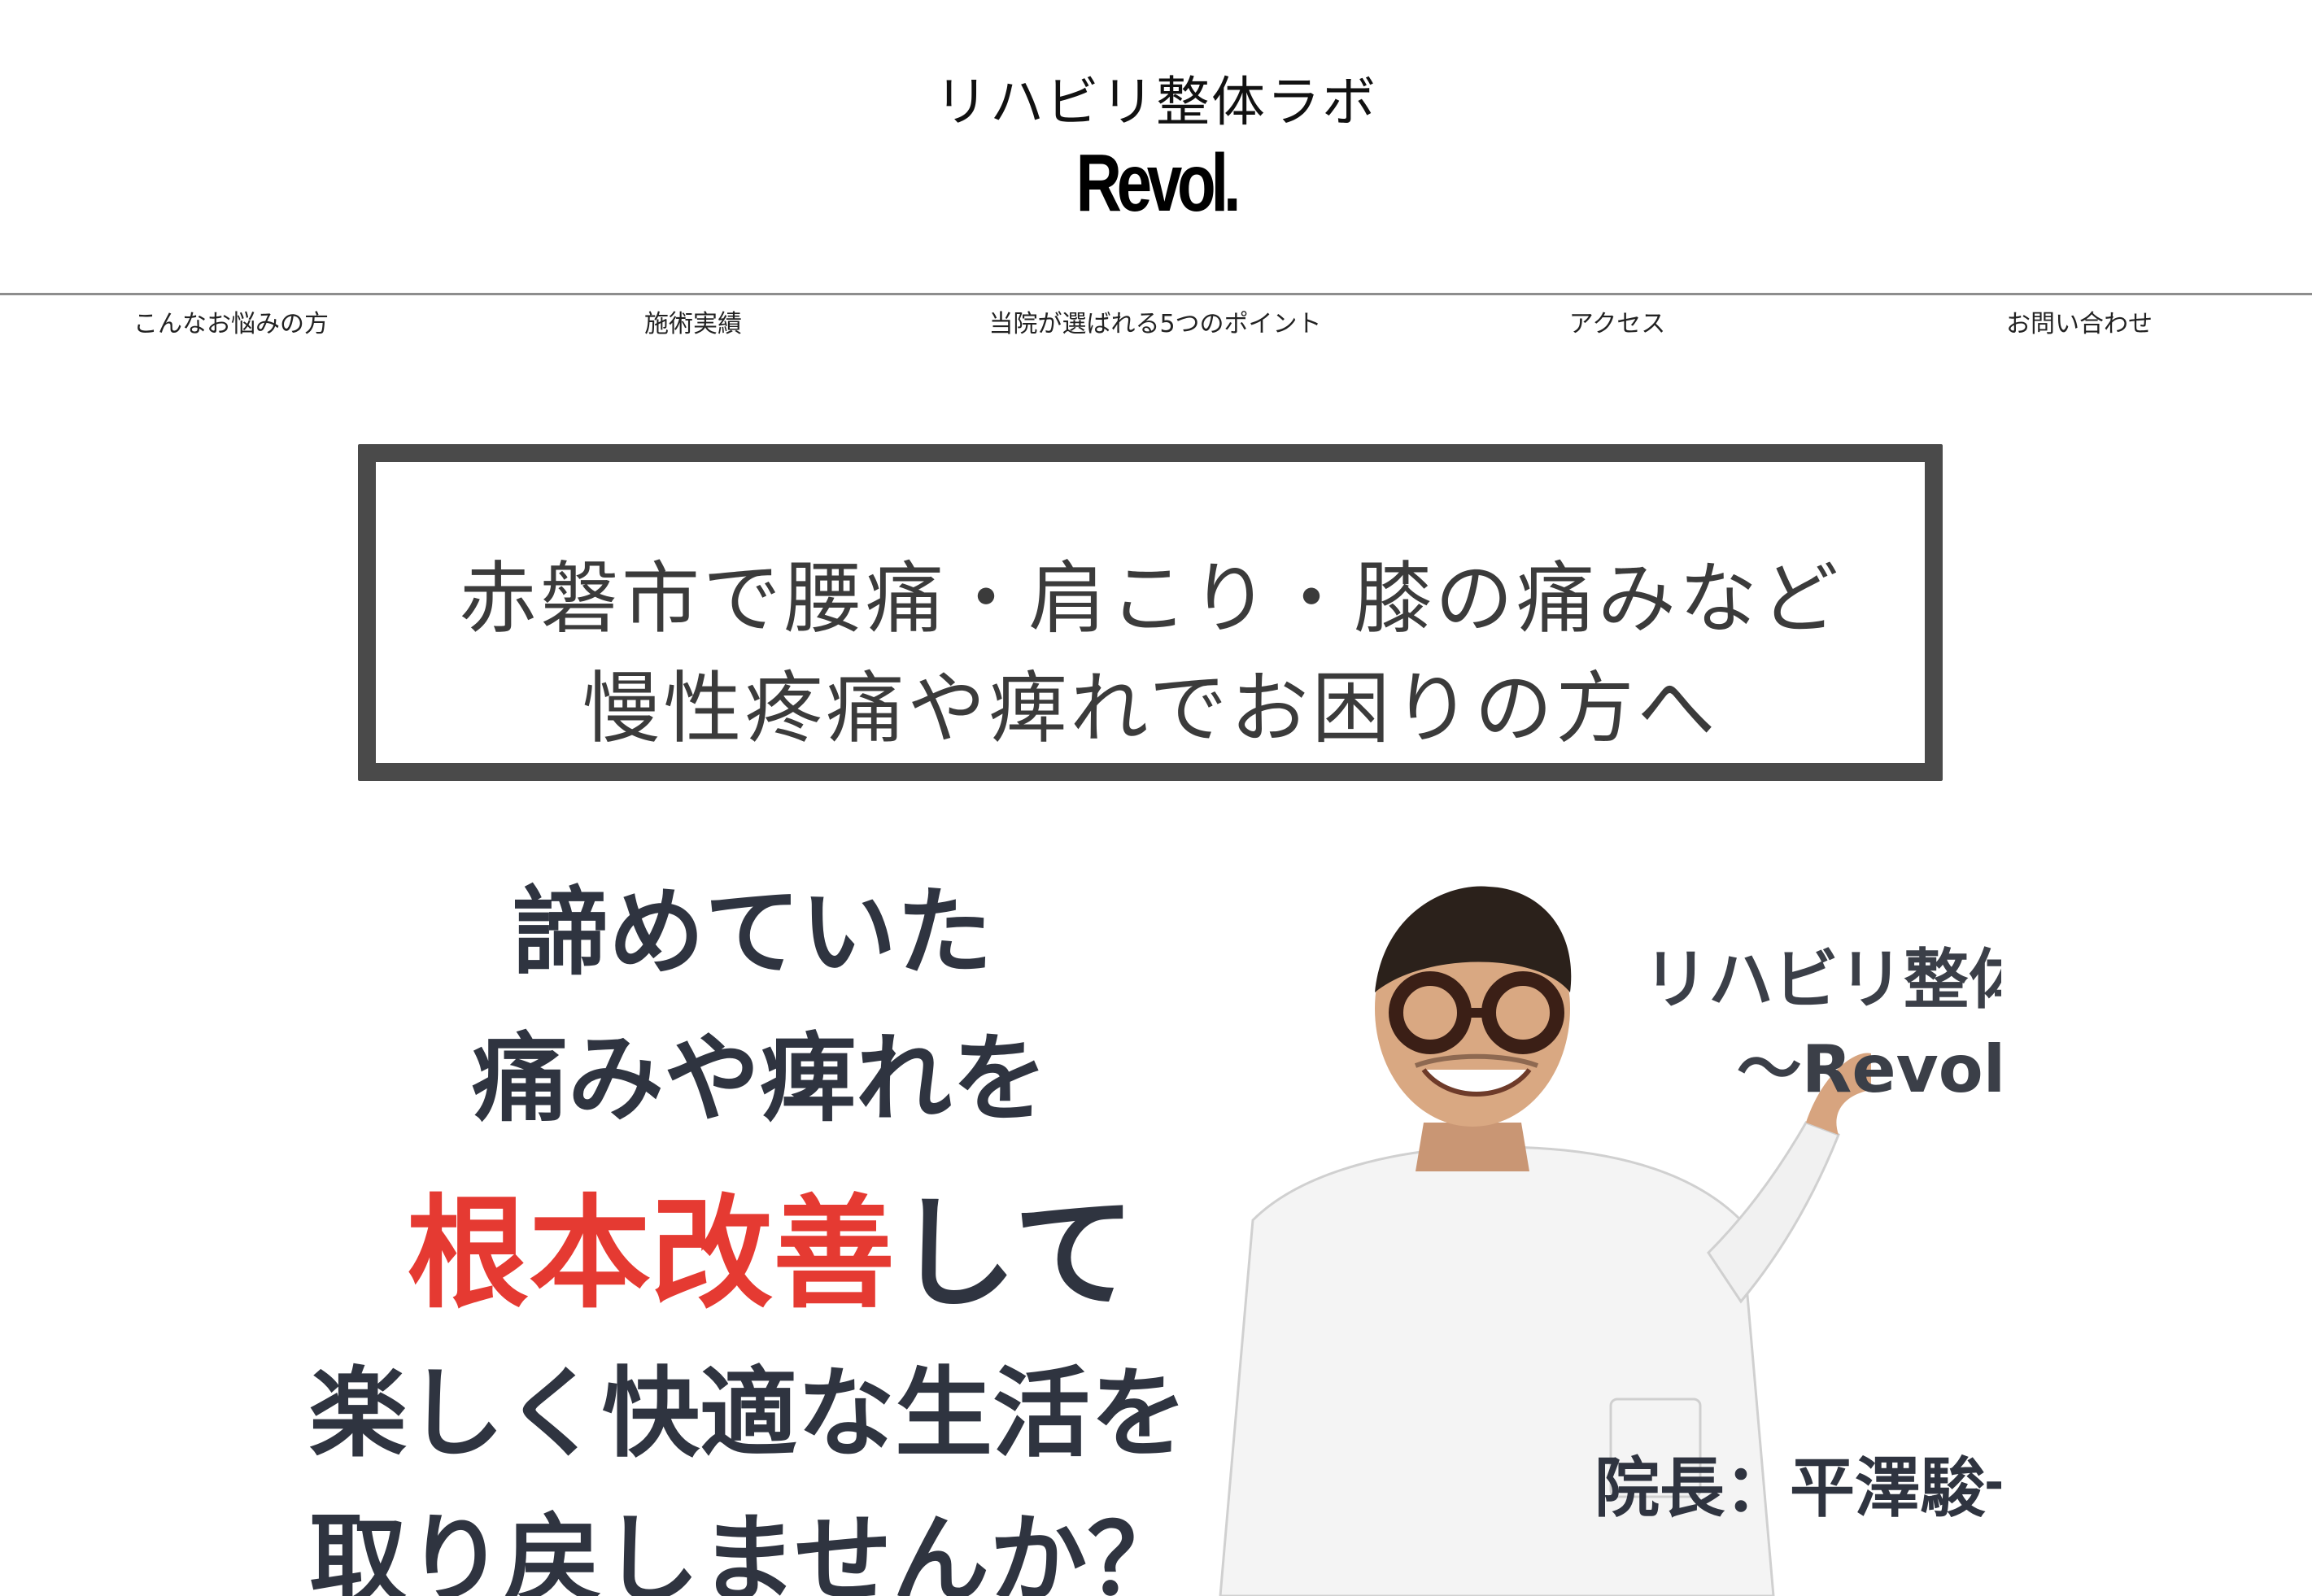  What do you see at coordinates (1617, 321) in the screenshot?
I see `nav-item-access: アクセス` at bounding box center [1617, 321].